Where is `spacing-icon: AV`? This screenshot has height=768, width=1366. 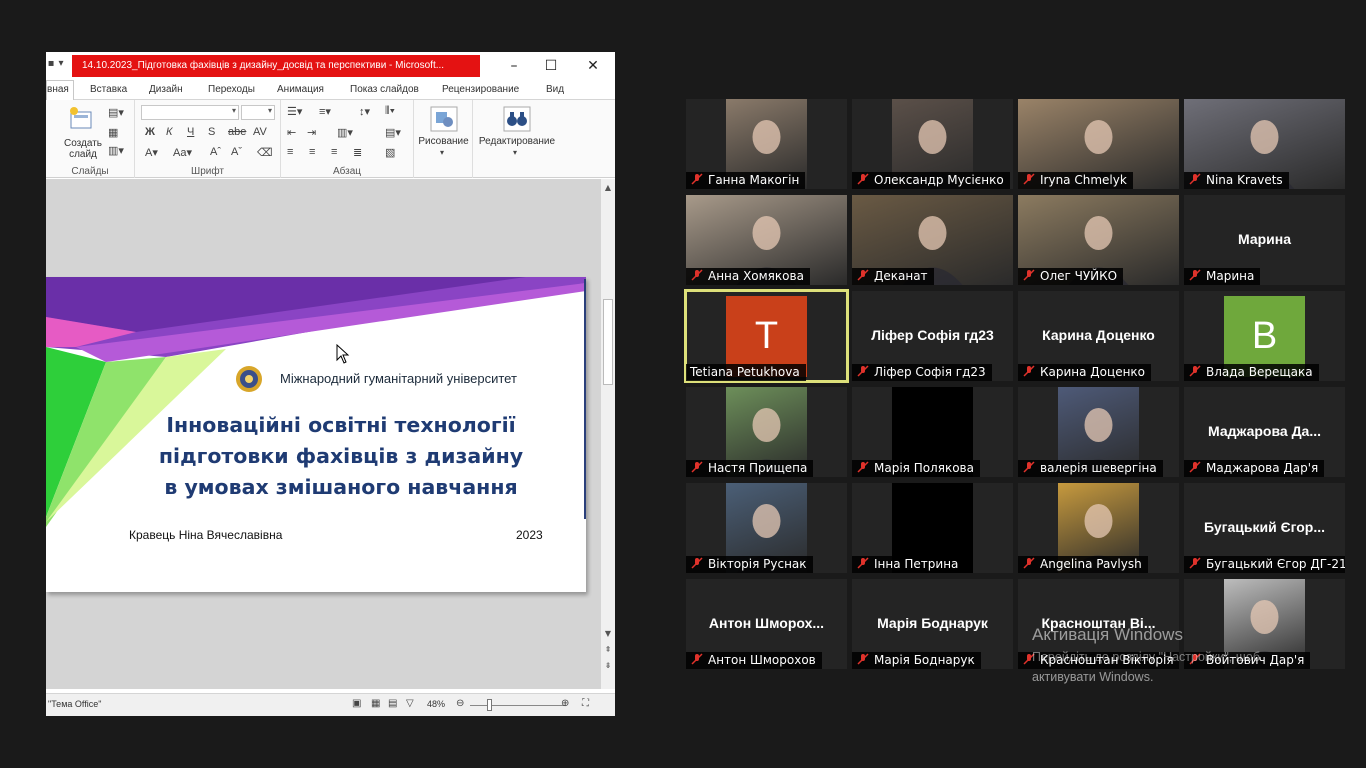
spacing-icon: AV is located at coordinates (260, 132).